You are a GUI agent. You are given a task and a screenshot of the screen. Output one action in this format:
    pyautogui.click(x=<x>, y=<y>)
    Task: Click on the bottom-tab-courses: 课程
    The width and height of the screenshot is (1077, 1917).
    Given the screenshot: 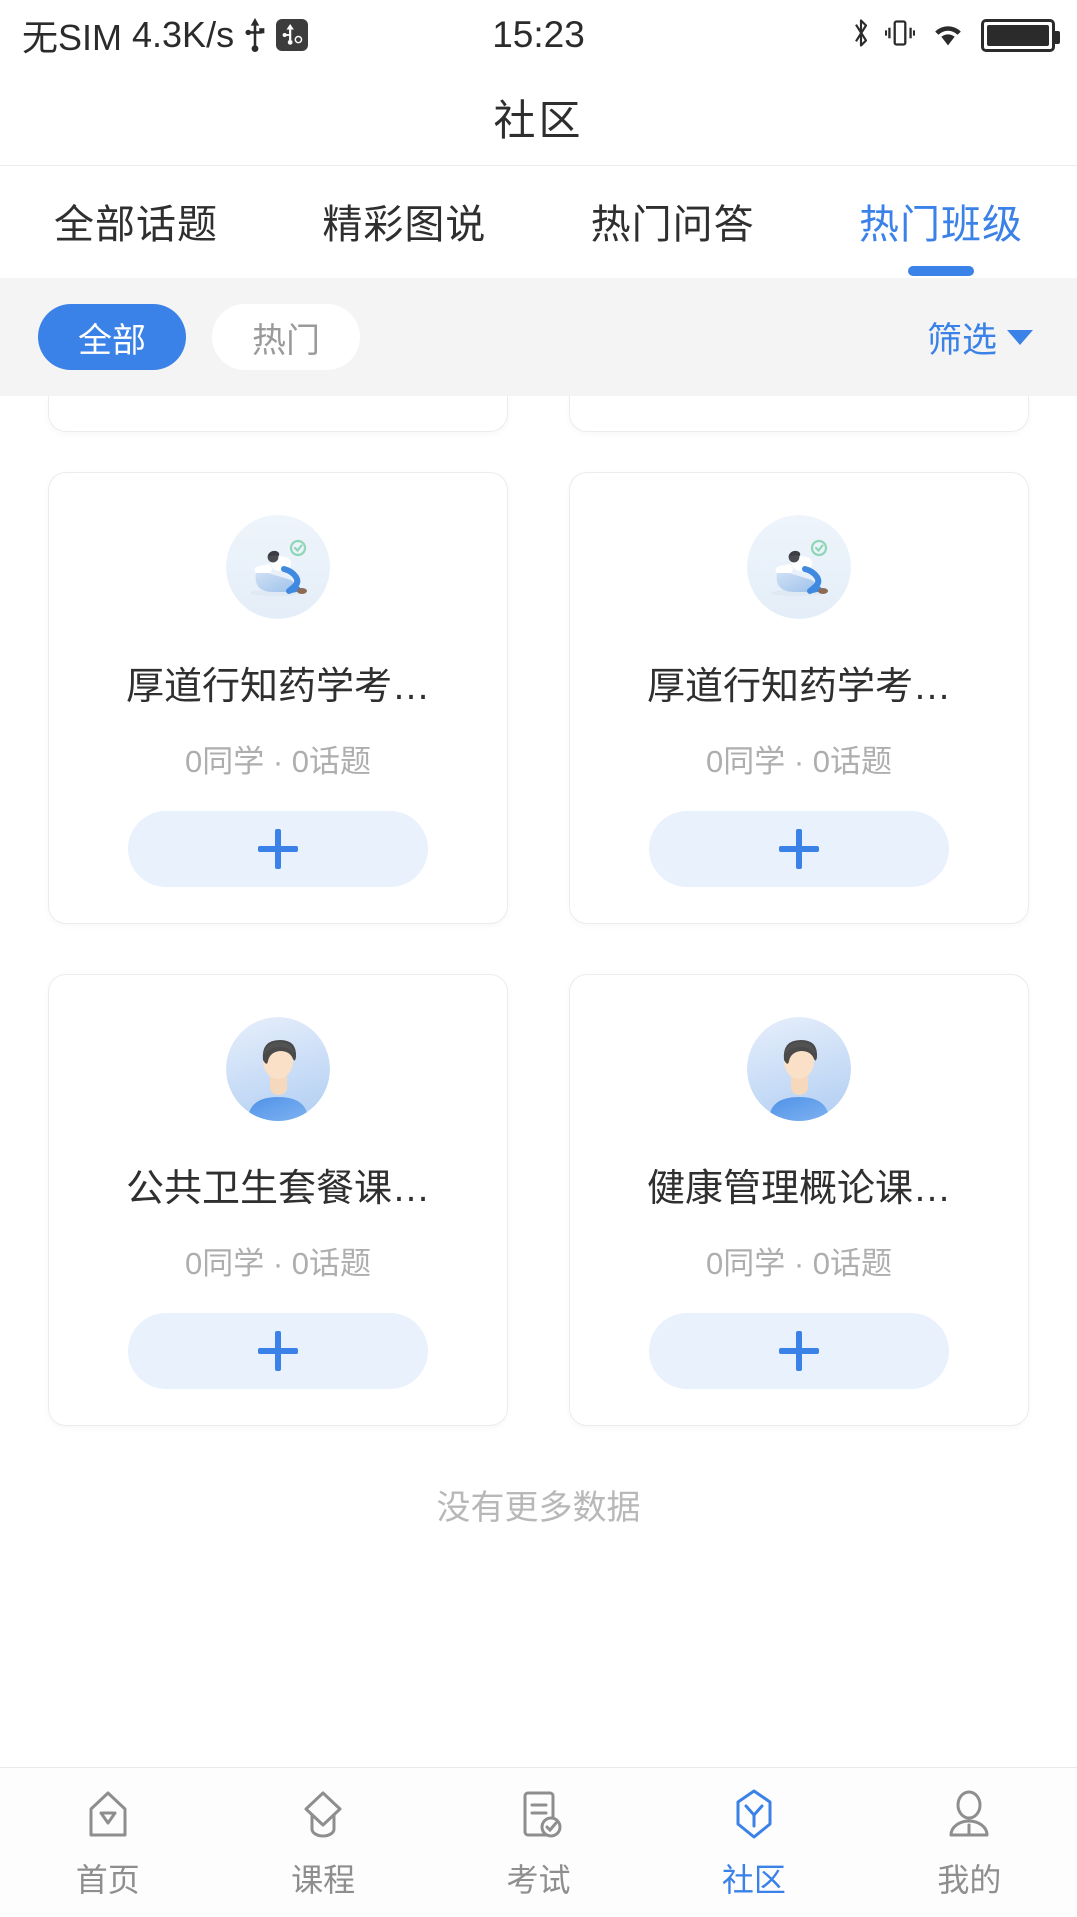 What is the action you would take?
    pyautogui.click(x=322, y=1843)
    